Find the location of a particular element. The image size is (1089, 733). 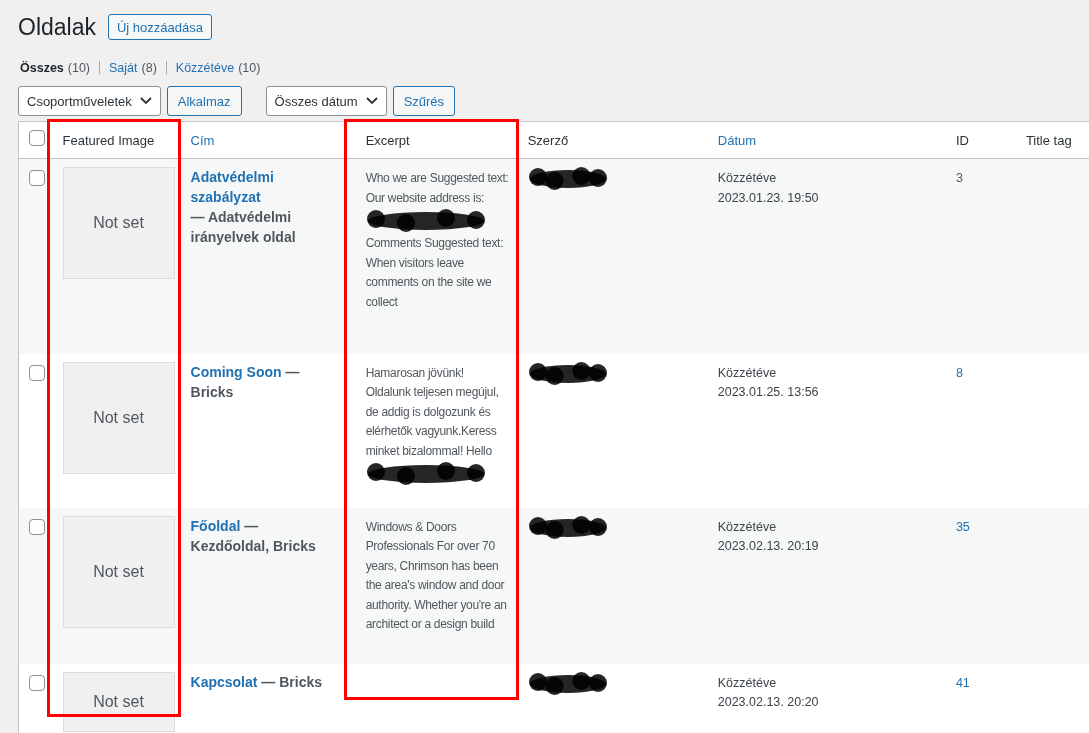

date-filter-select: Összes dátum is located at coordinates (326, 101).